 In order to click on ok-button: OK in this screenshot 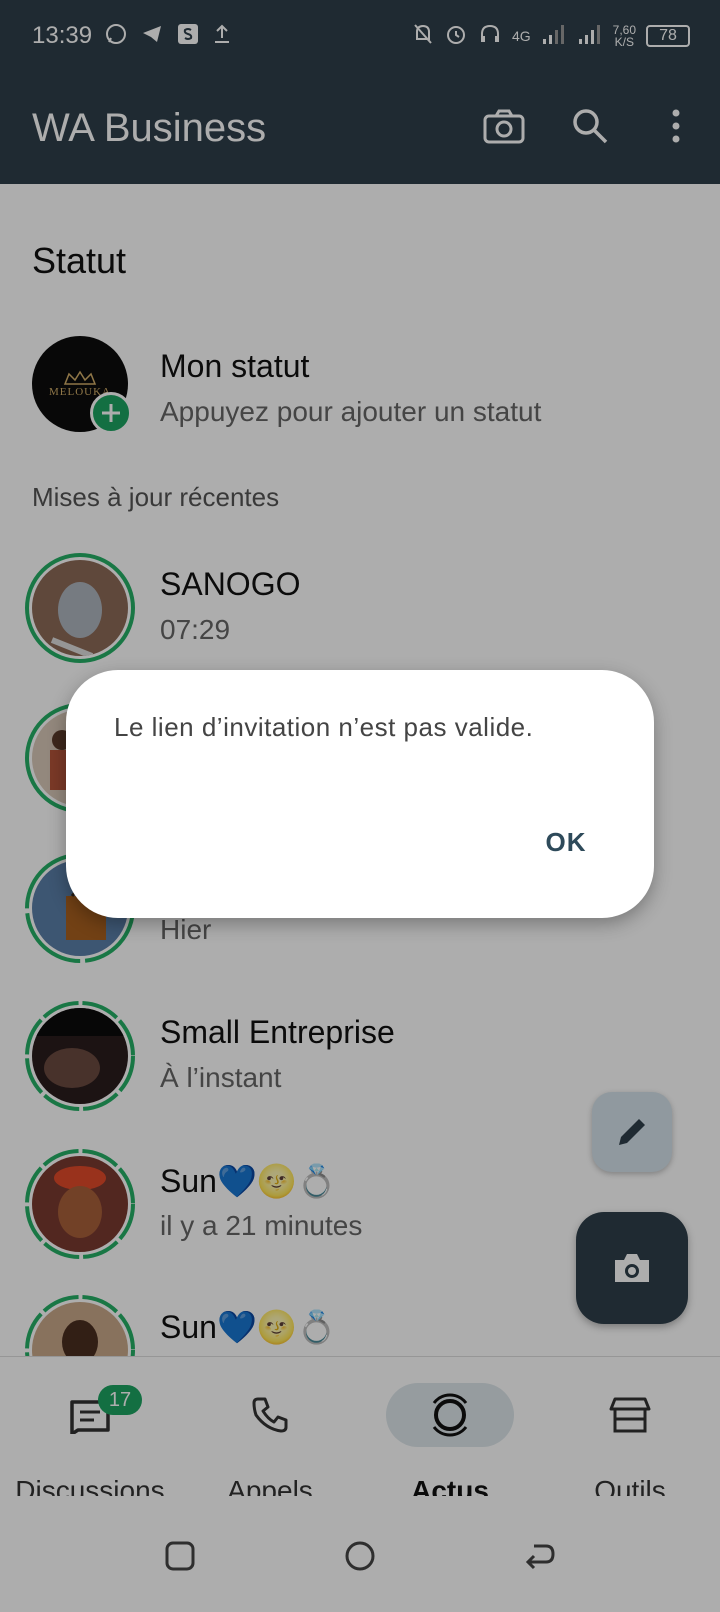, I will do `click(566, 842)`.